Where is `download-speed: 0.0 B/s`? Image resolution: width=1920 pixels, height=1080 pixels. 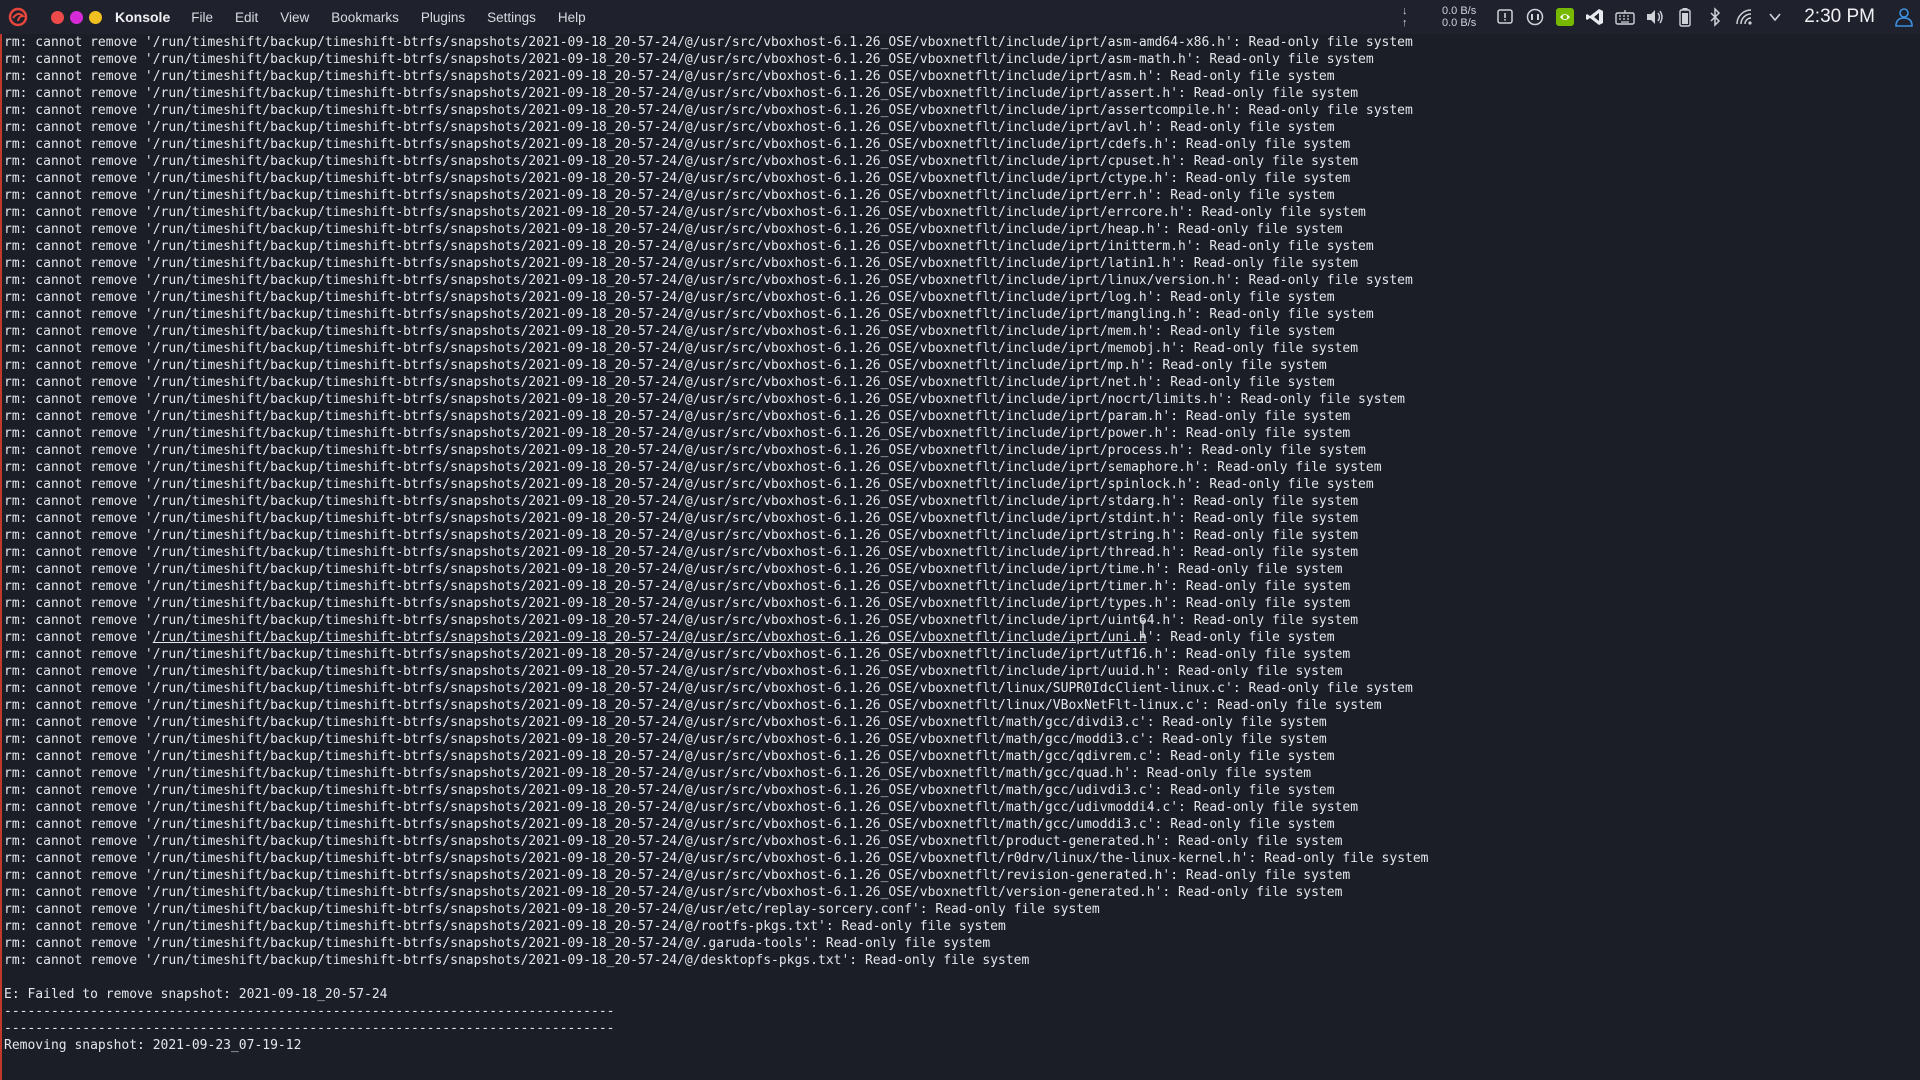
download-speed: 0.0 B/s is located at coordinates (1459, 11).